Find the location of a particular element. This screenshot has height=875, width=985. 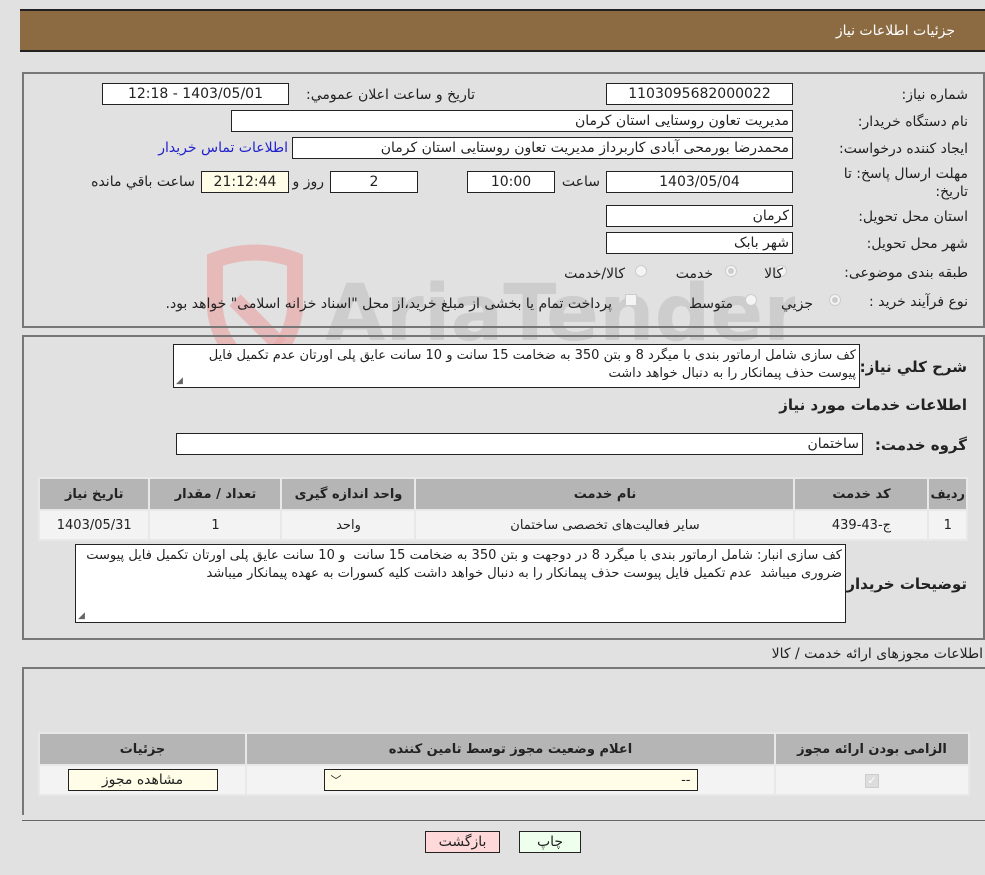

cell-service-code: ج-43-439 is located at coordinates (861, 525).